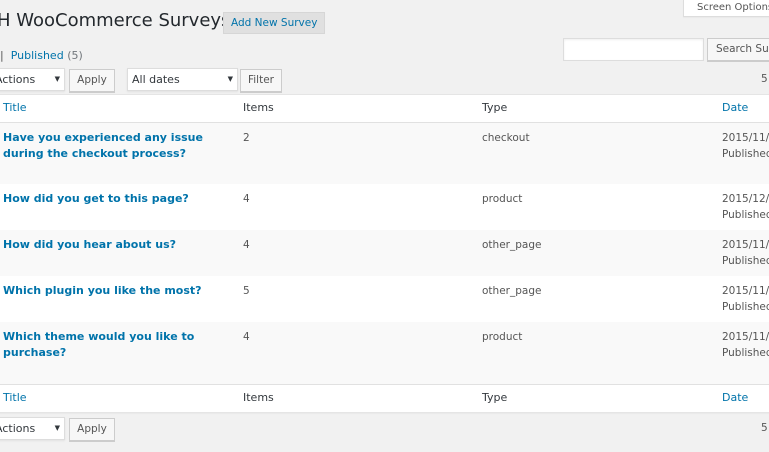 The height and width of the screenshot is (452, 769). I want to click on bulk-actions-select-top: Actions ▼, so click(32, 79).